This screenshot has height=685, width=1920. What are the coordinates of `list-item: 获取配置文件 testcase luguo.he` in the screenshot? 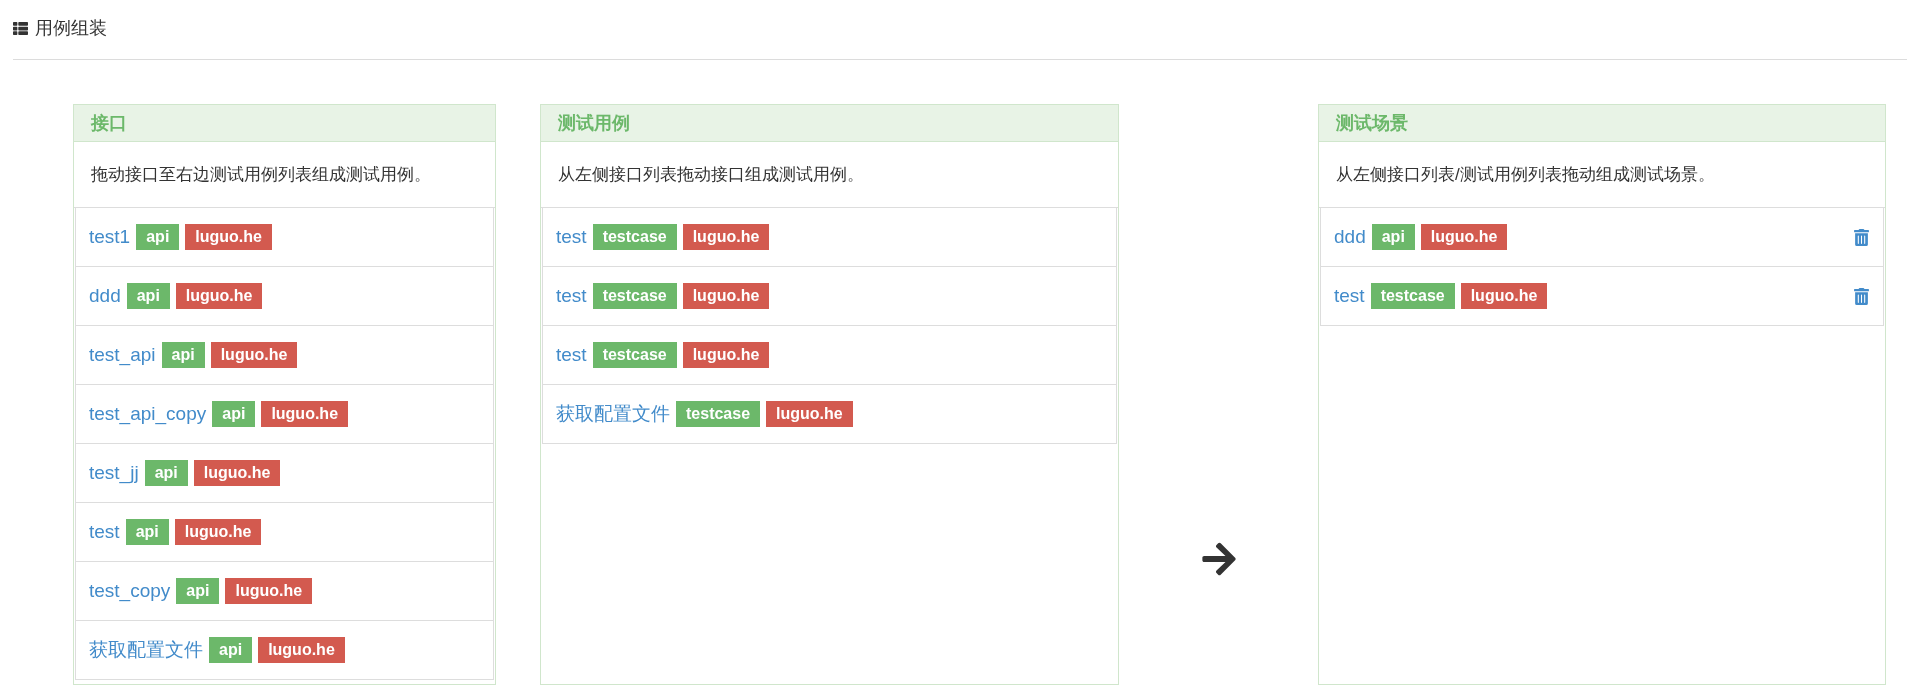 It's located at (829, 414).